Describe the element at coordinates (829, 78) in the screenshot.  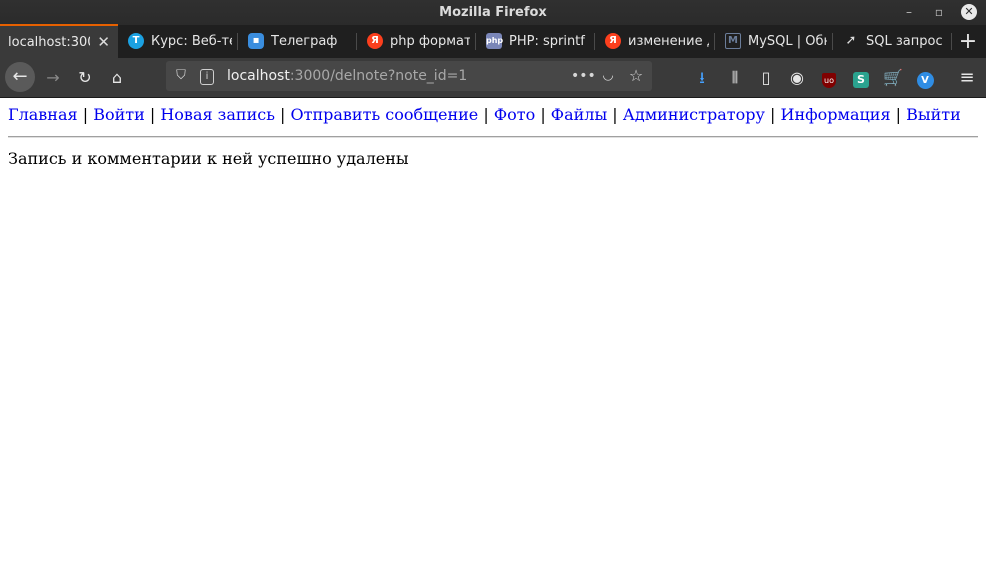
I see `ublock-icon: uo` at that location.